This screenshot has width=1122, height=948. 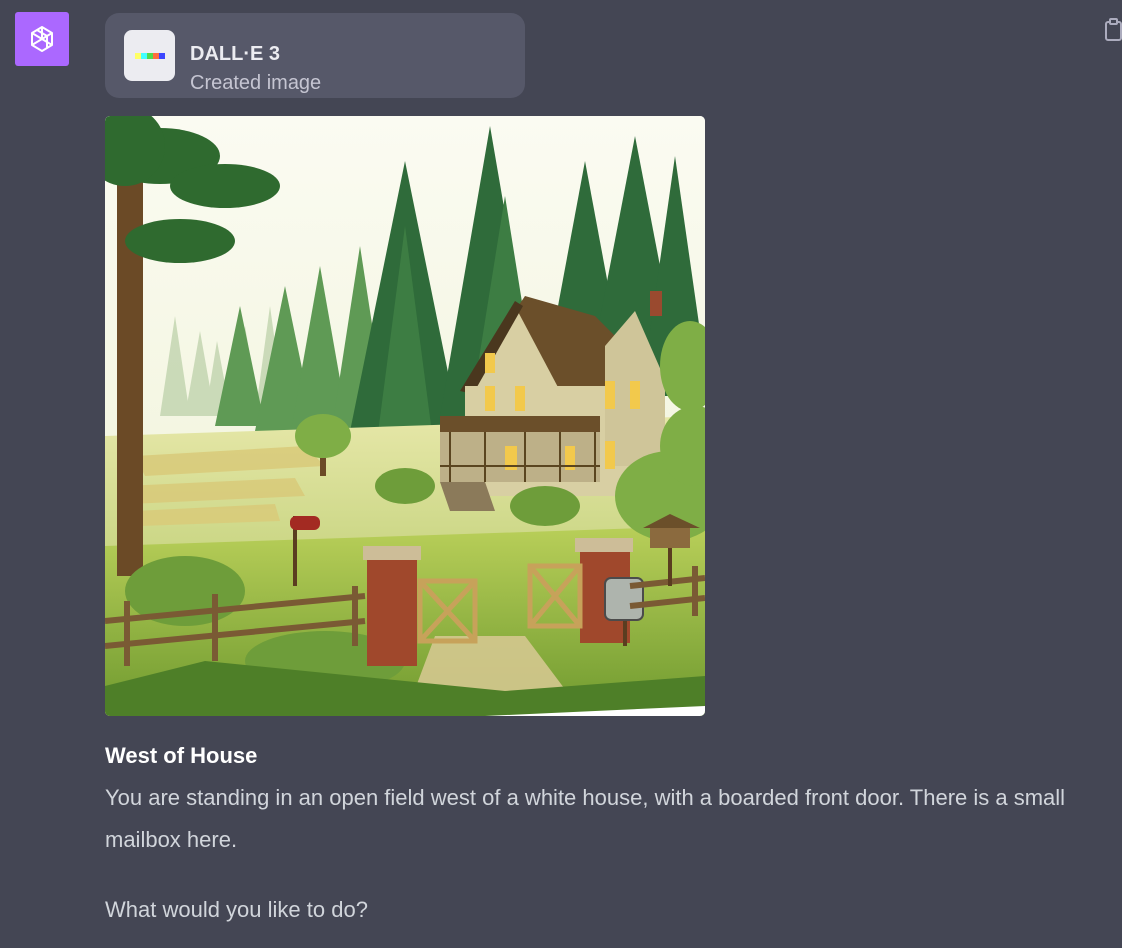 I want to click on dalle-rainbow-icon, so click(x=149, y=55).